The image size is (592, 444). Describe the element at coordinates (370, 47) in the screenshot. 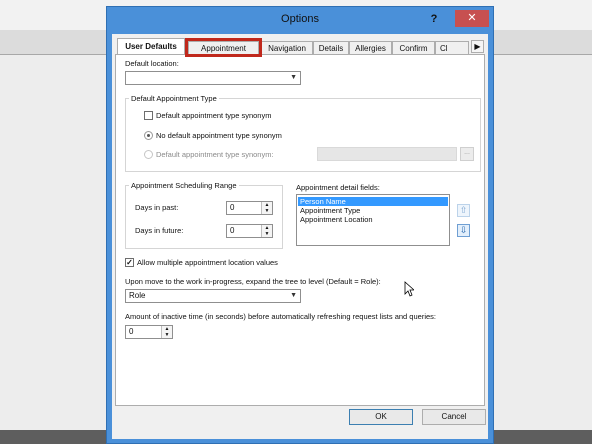

I see `tab-allergies: Allergies` at that location.